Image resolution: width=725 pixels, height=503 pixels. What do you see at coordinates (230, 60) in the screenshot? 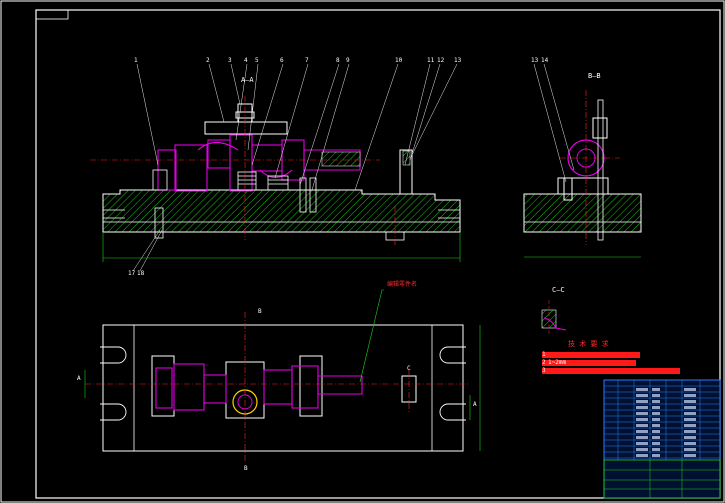
I see `balloon-aa-3: 3` at bounding box center [230, 60].